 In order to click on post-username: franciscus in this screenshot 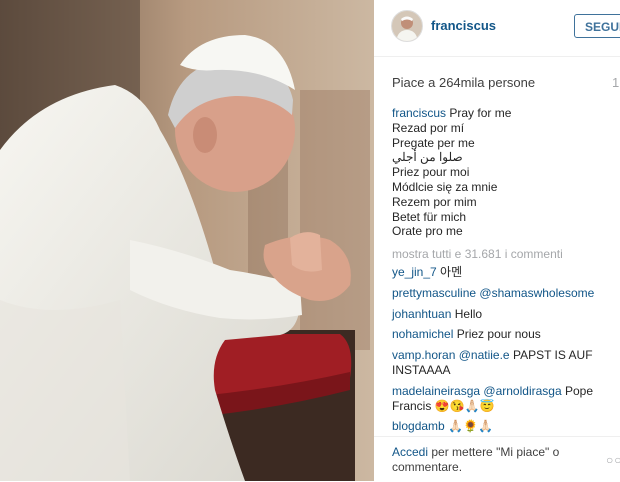, I will do `click(463, 25)`.